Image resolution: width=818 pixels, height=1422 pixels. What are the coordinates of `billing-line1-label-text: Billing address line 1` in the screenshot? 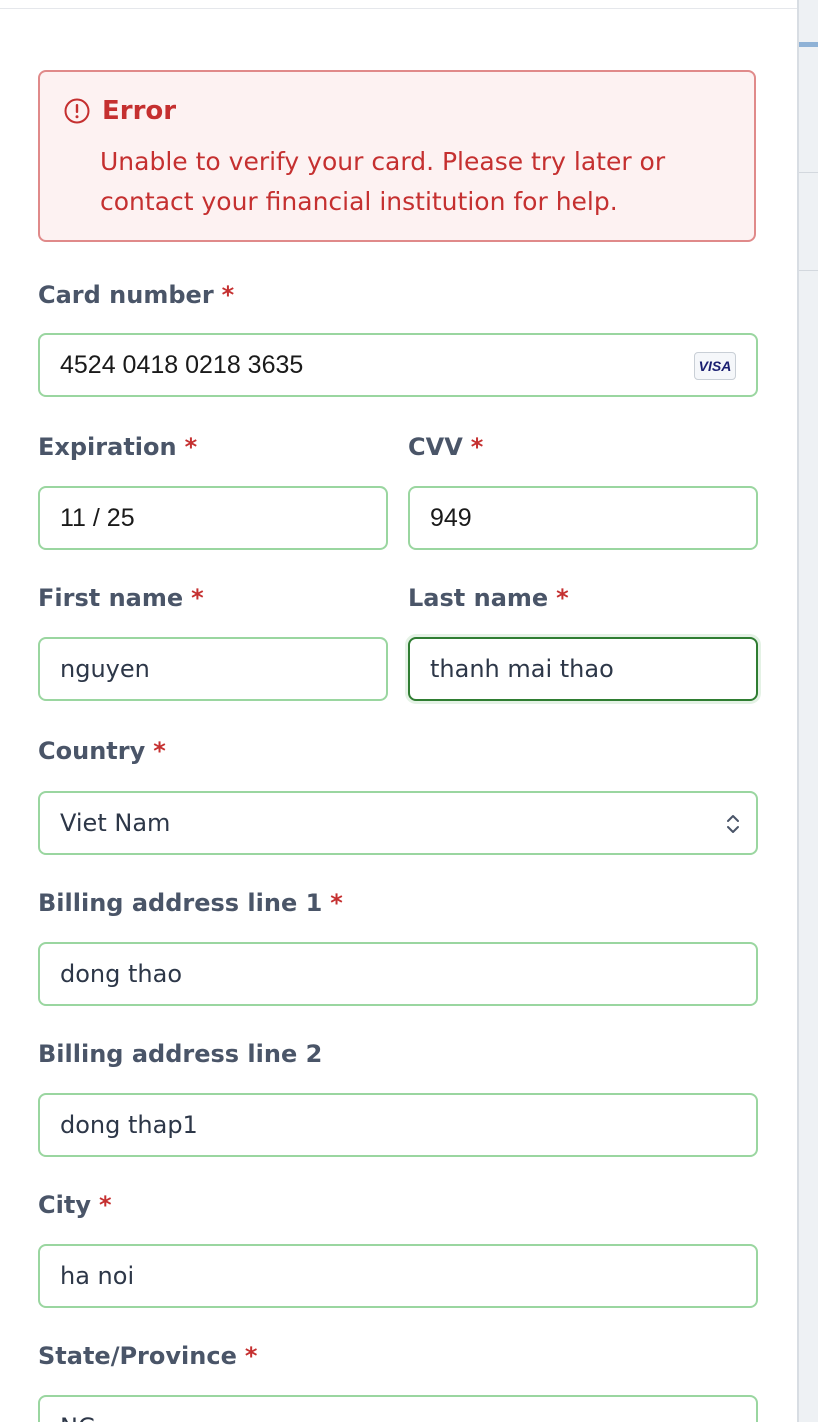 It's located at (180, 903).